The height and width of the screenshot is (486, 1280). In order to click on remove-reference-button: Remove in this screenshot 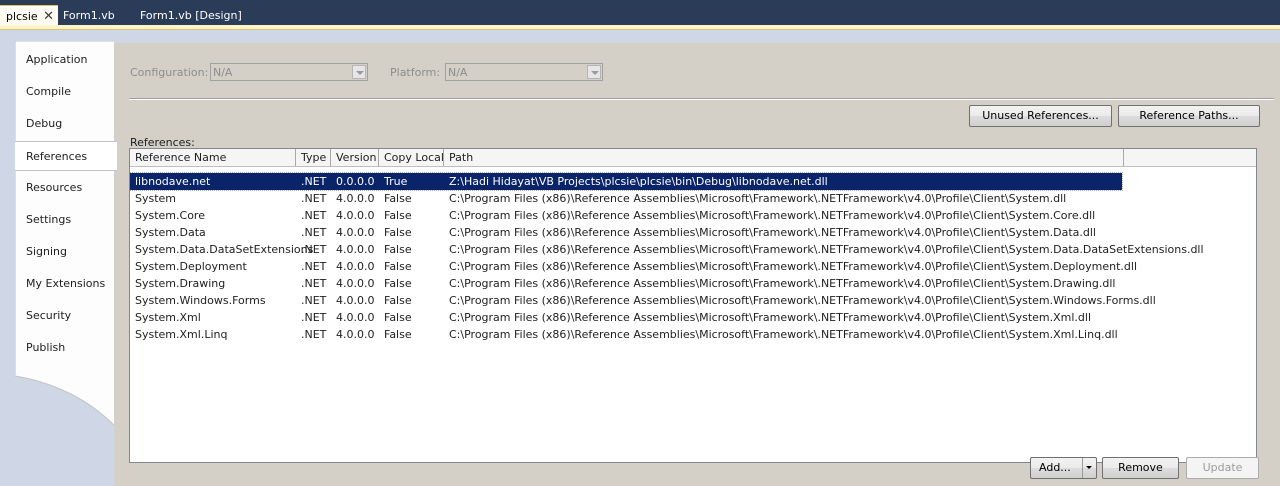, I will do `click(1140, 468)`.